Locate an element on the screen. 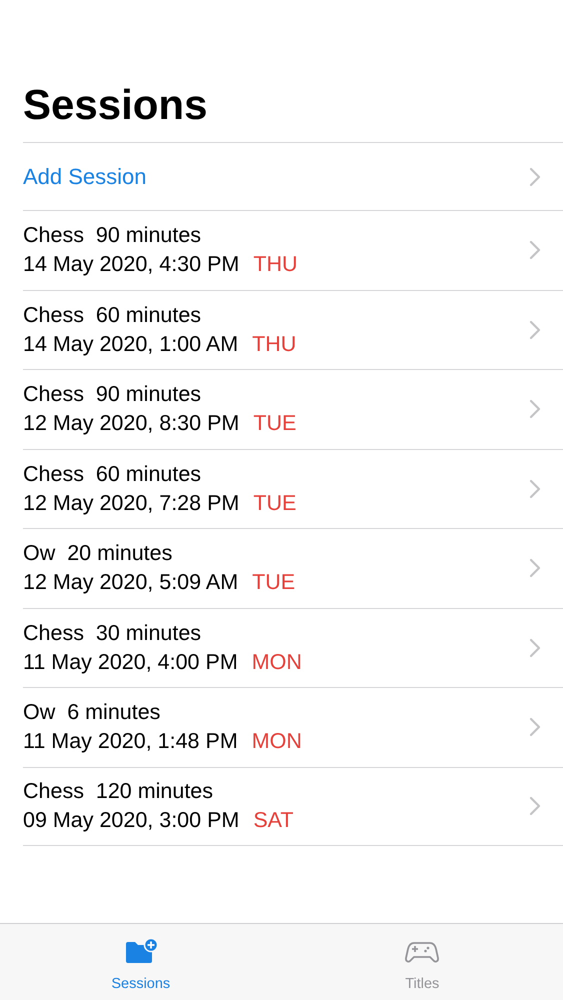 The width and height of the screenshot is (563, 1000). session-summary: Chess 30 minutes is located at coordinates (112, 632).